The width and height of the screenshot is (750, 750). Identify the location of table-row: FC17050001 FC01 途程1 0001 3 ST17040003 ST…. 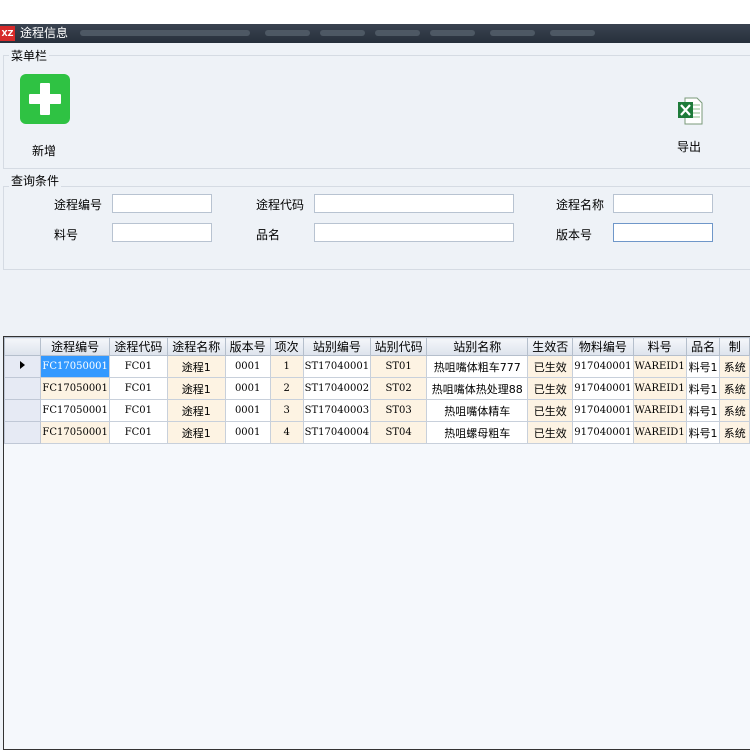
(377, 410).